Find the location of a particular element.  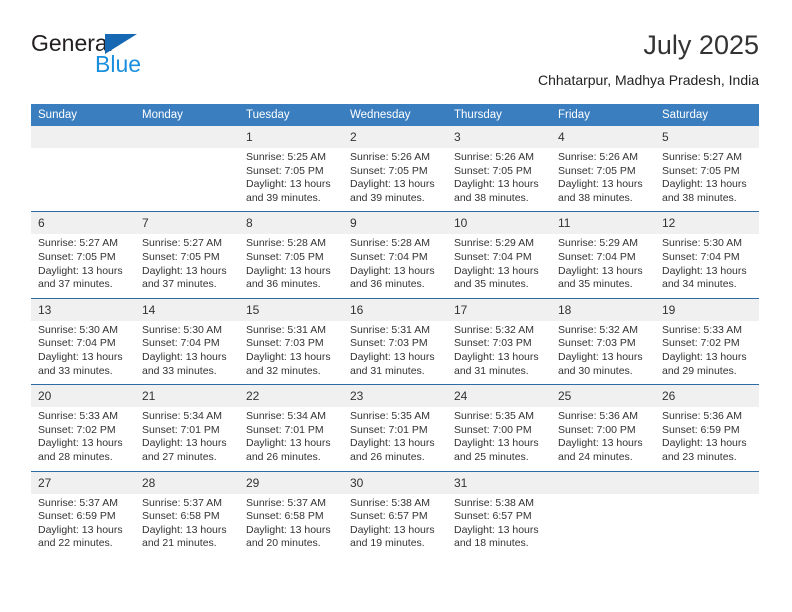

day-number: 24 is located at coordinates (499, 396).